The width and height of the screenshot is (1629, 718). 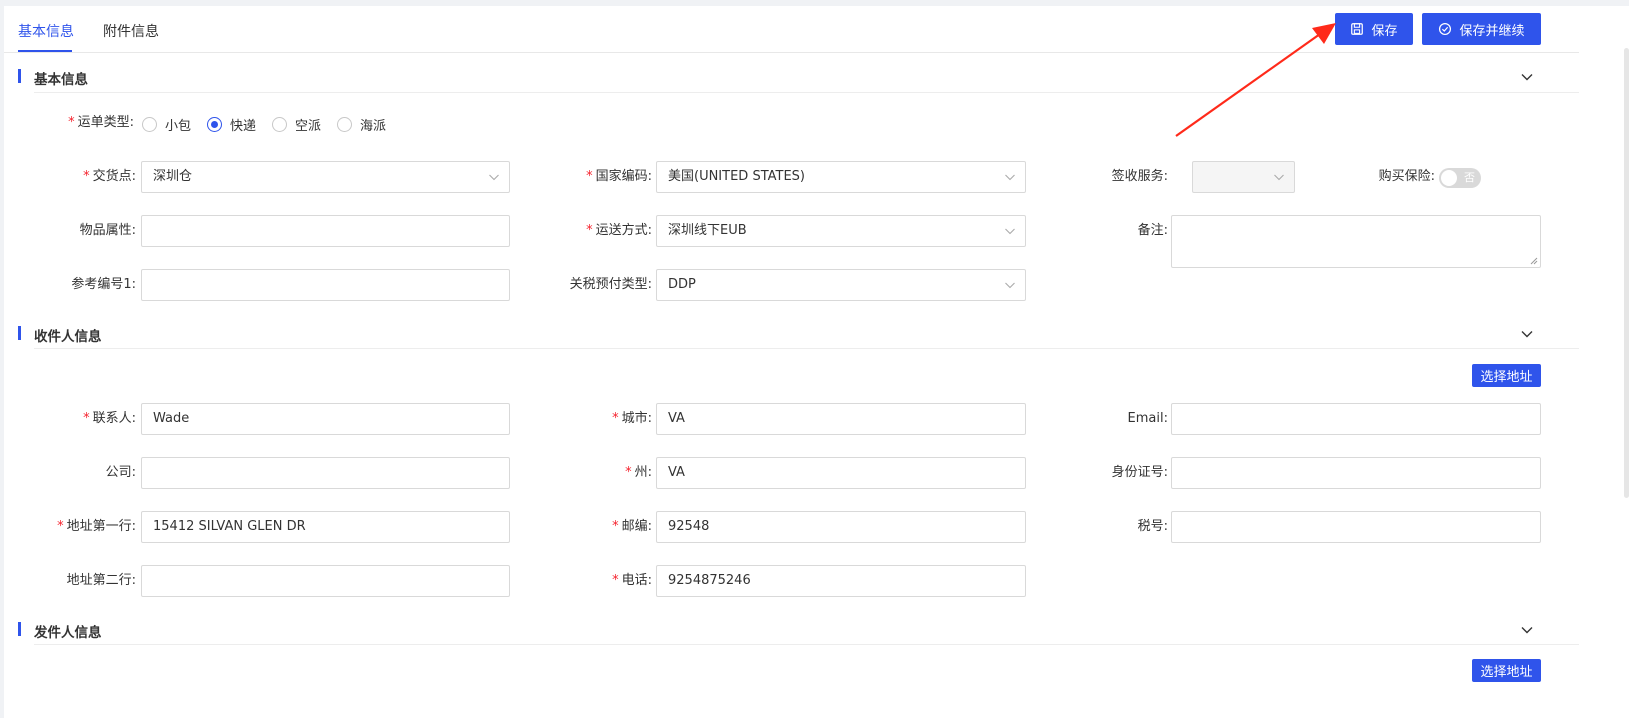 I want to click on company-label: 公司:, so click(x=120, y=472).